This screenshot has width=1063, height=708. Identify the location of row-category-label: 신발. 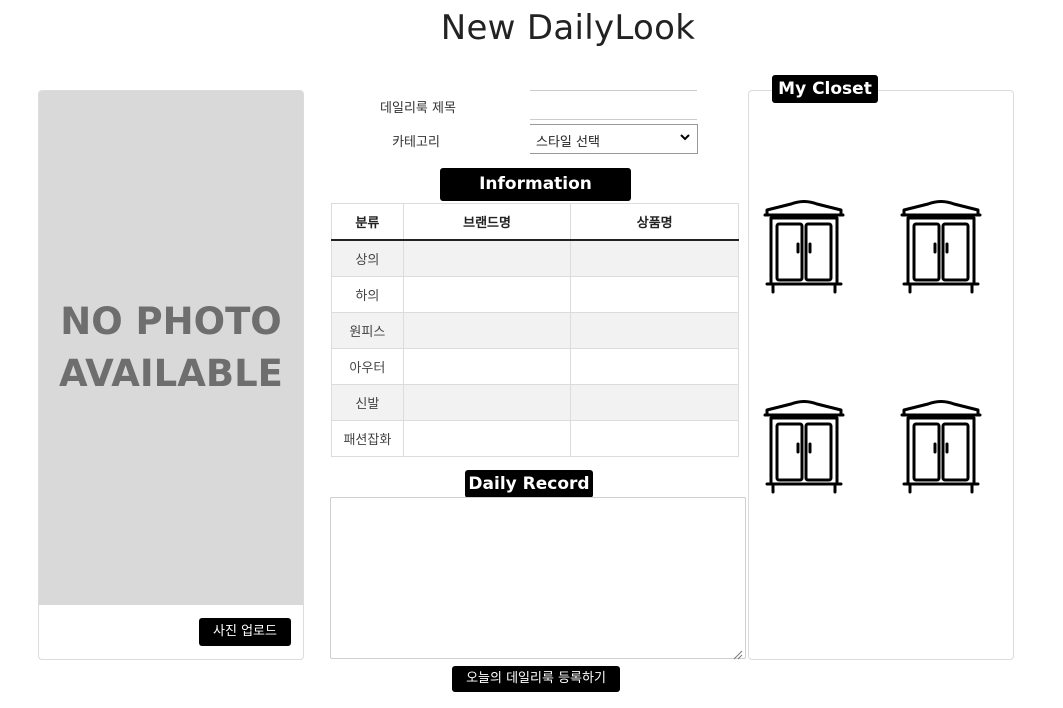
(367, 402).